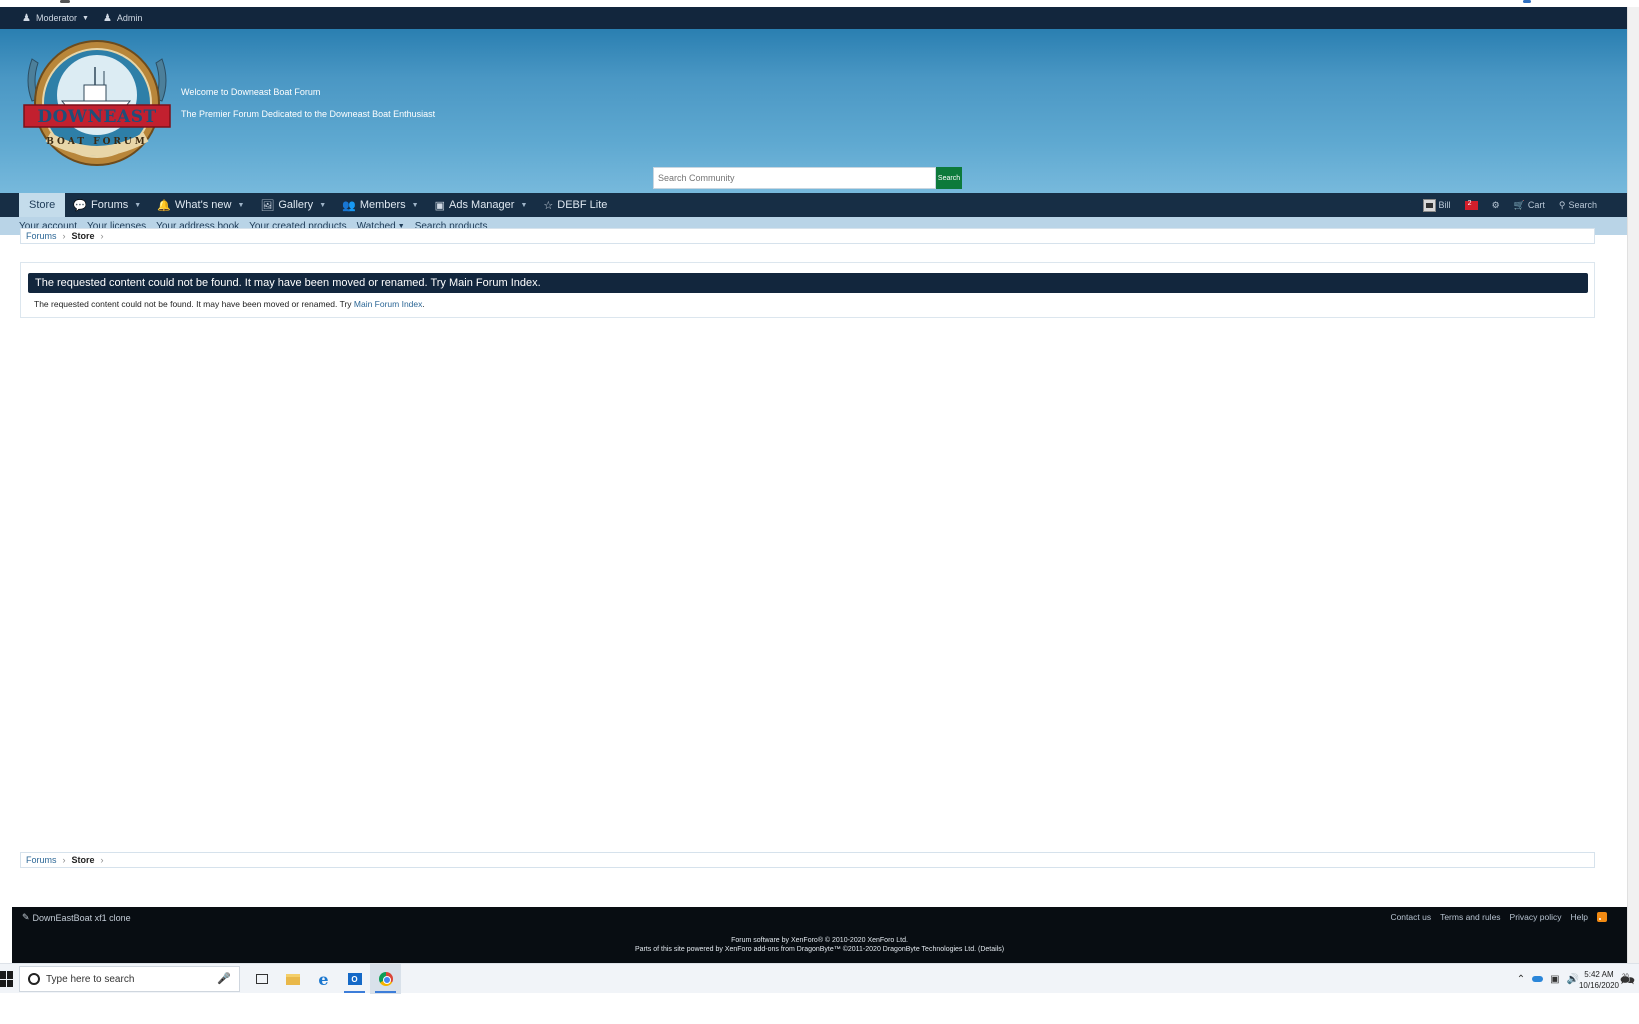 Image resolution: width=1639 pixels, height=1024 pixels. What do you see at coordinates (388, 304) in the screenshot?
I see `main-forum-index-link: Main Forum Index` at bounding box center [388, 304].